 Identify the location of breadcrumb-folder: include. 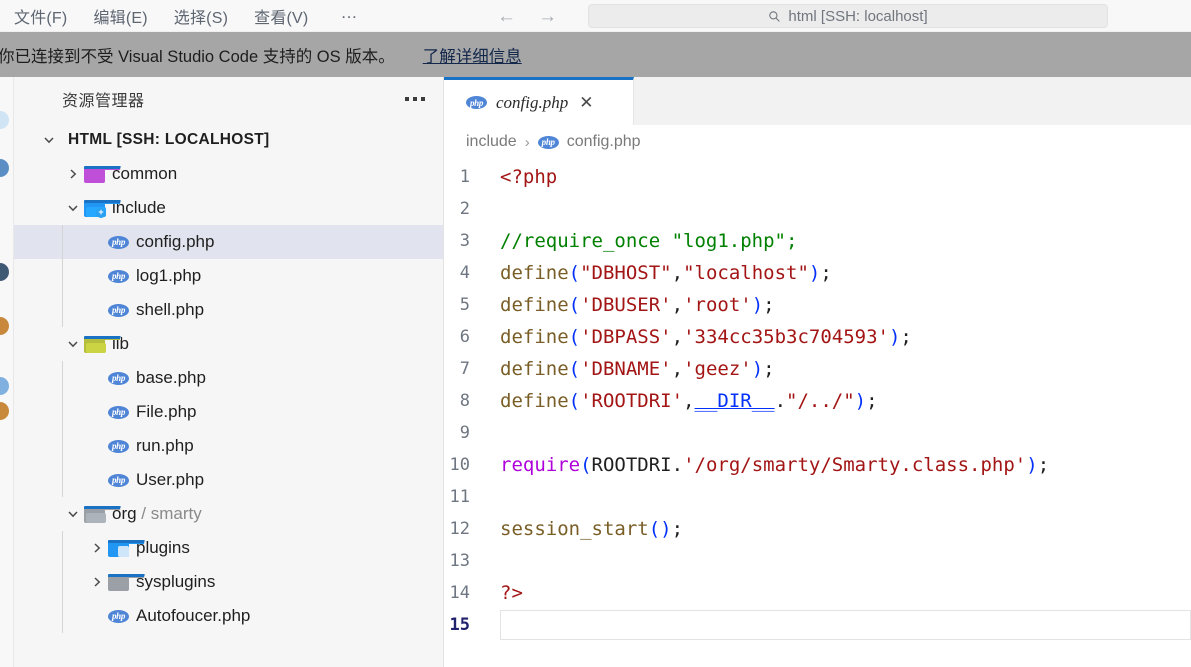
(491, 142).